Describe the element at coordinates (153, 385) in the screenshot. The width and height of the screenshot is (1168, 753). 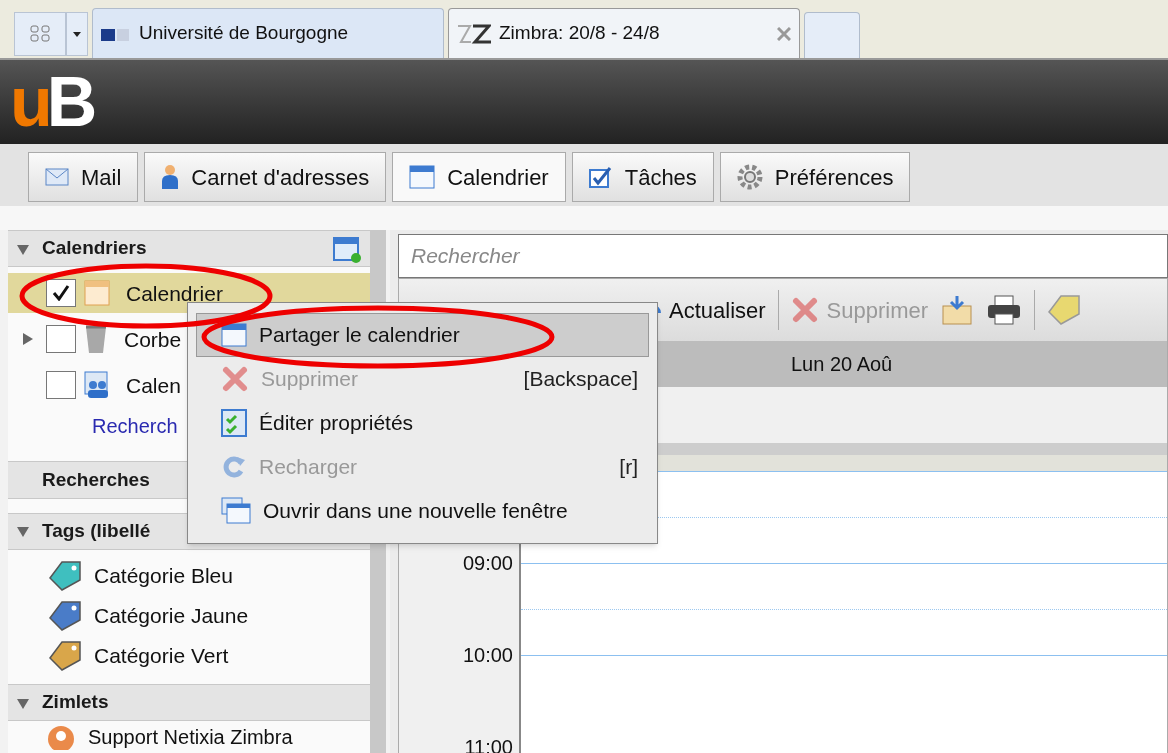
I see `calendar-name: Calen` at that location.